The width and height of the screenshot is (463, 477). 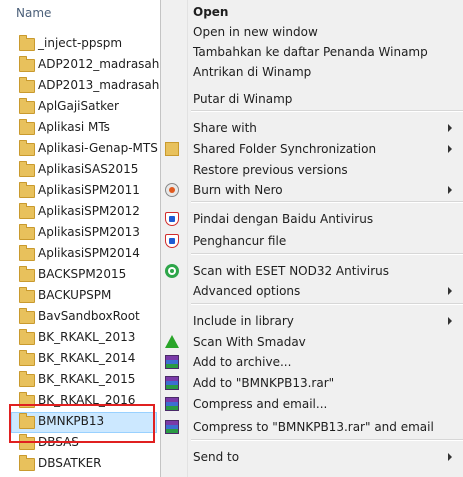 I want to click on folder-row: _inject-ppspm, so click(x=85, y=44).